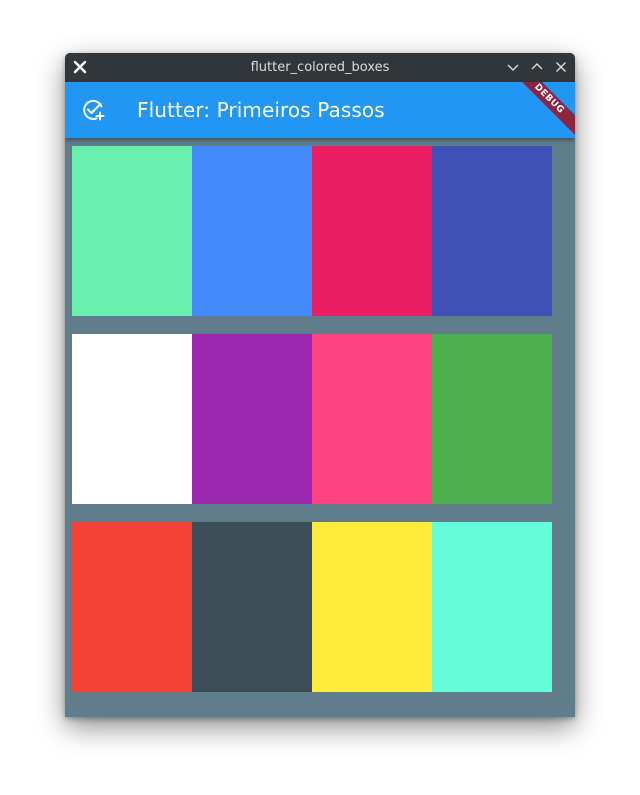 This screenshot has width=640, height=795. I want to click on maximize-button, so click(537, 67).